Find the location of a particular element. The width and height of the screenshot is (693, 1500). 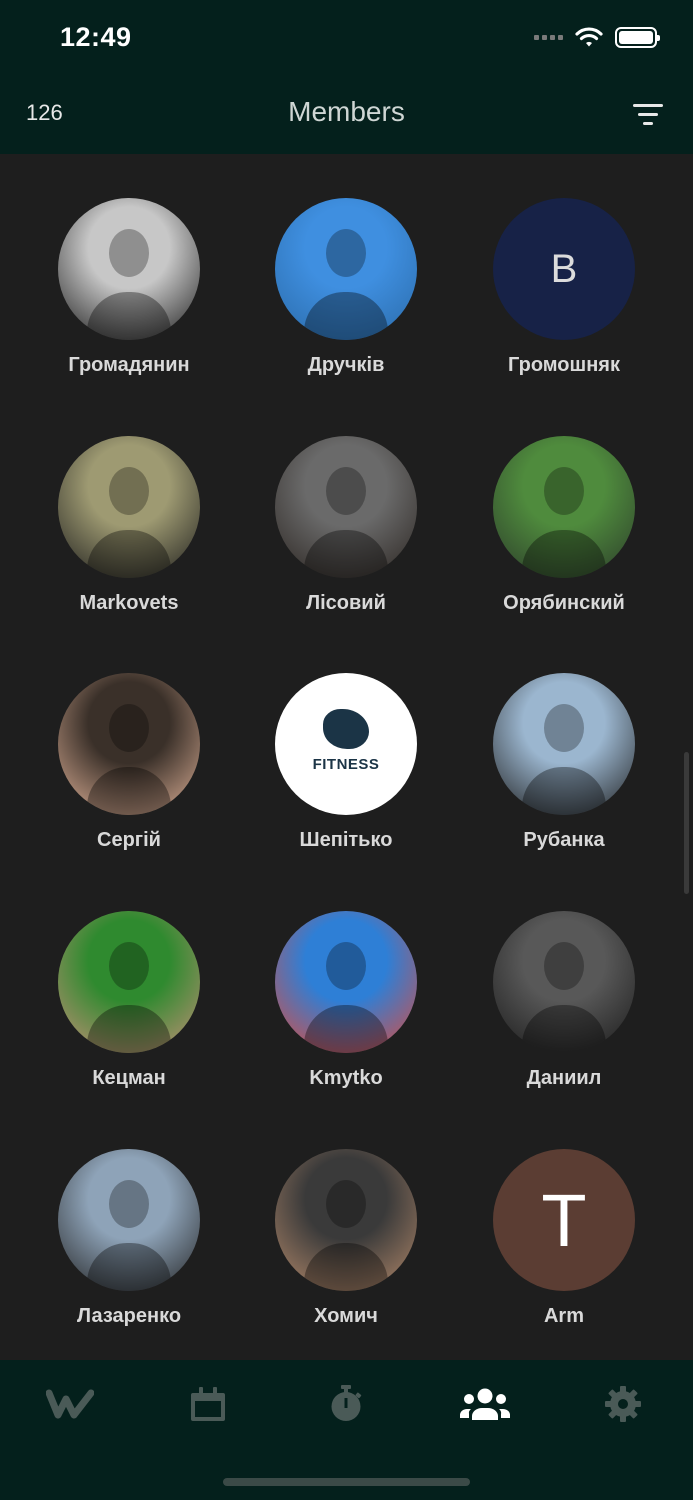

member-name: Arm is located at coordinates (563, 1316).